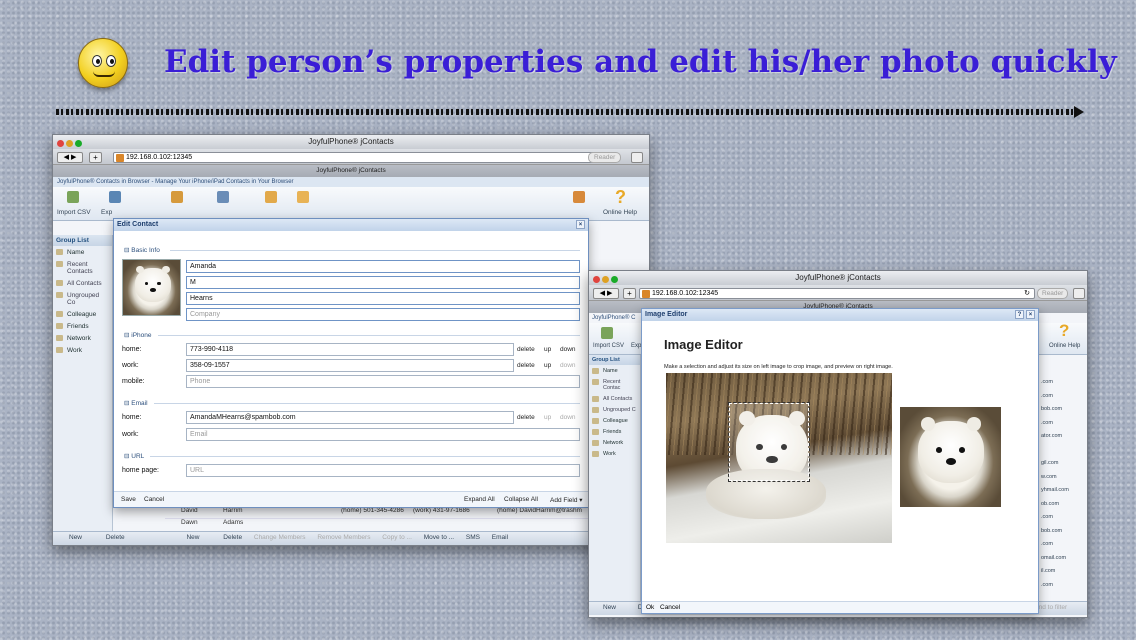 This screenshot has height=640, width=1136. I want to click on expand-all-button: Expand All, so click(479, 499).